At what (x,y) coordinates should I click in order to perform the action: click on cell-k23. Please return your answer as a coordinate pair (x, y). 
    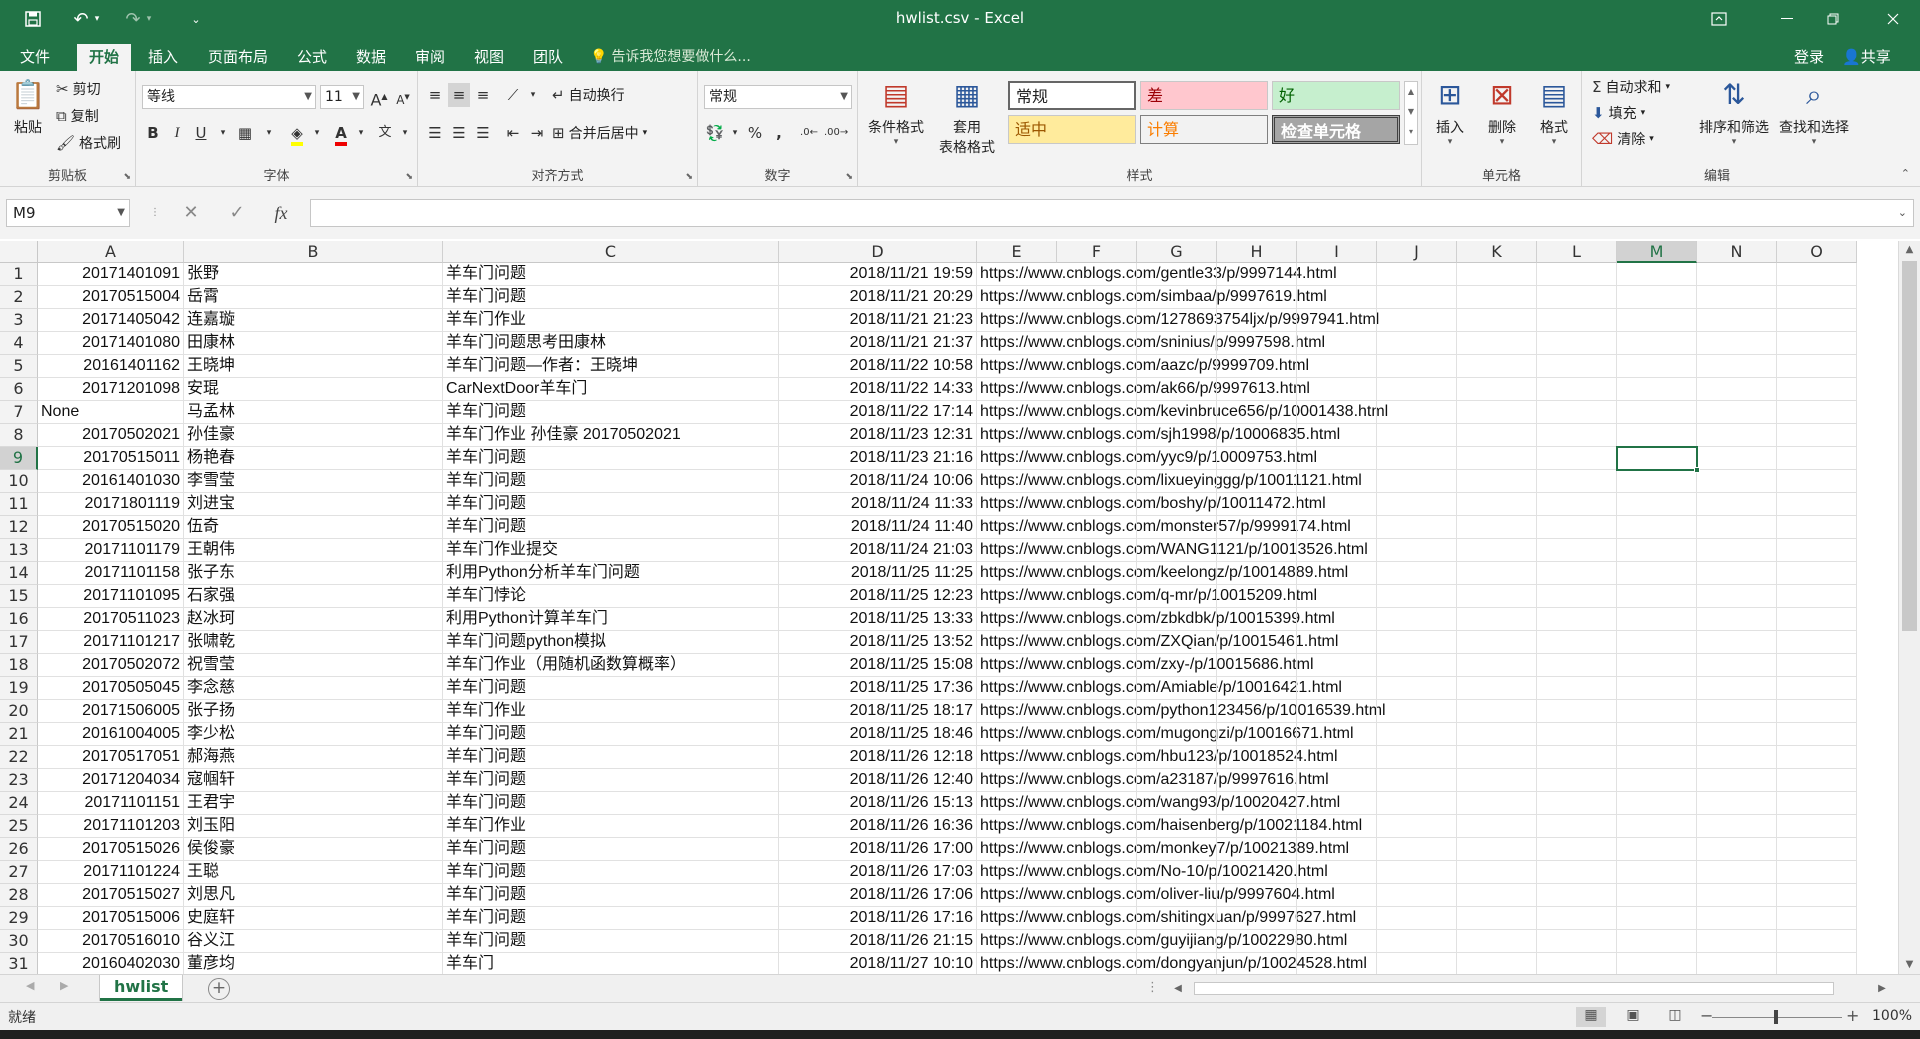
    Looking at the image, I should click on (1497, 780).